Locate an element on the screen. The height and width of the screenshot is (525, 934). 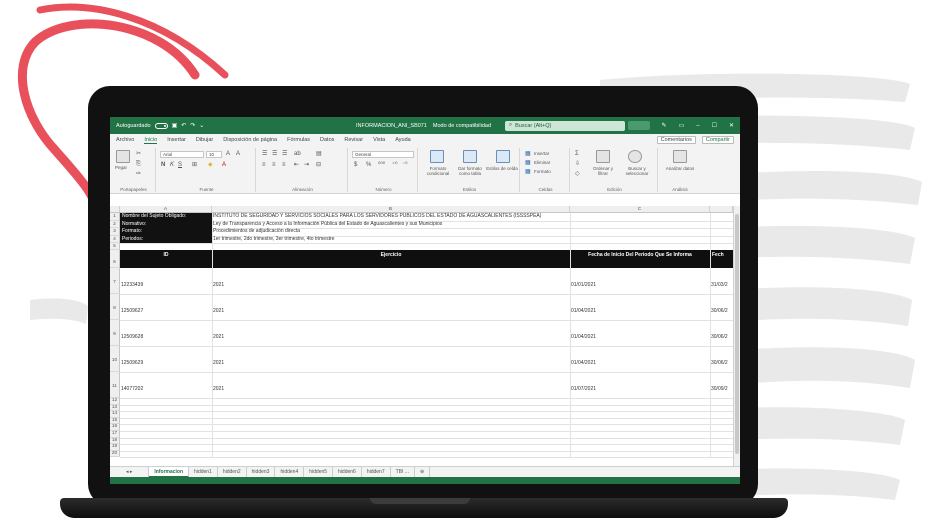
increase-font-icon: A is located at coordinates (228, 154).